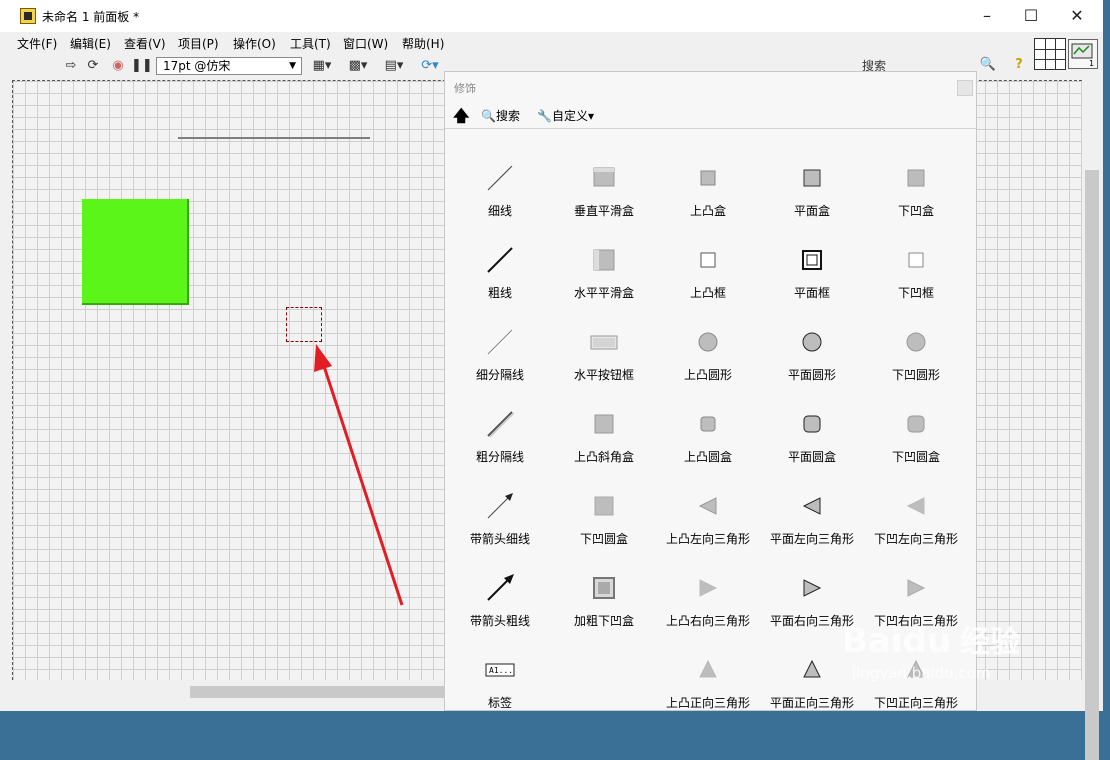 This screenshot has height=760, width=1110. Describe the element at coordinates (1092, 465) in the screenshot. I see `vertical-scrollbar-thumb` at that location.